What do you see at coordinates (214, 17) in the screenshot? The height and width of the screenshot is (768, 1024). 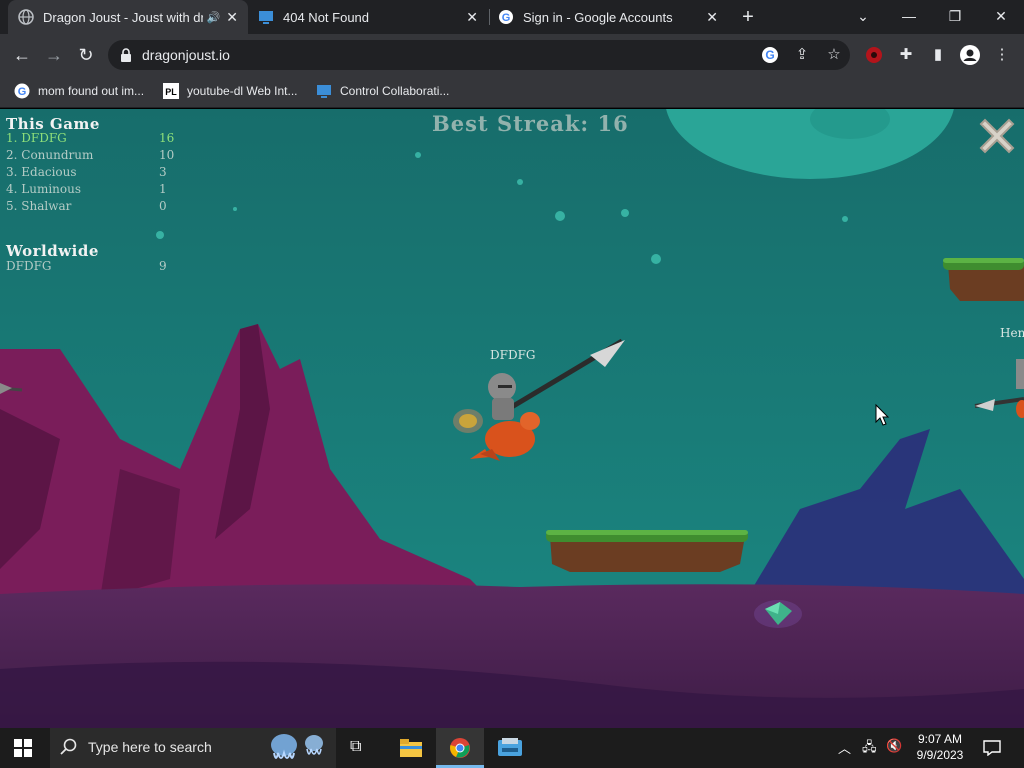 I see `speaker-icon: 🔊` at bounding box center [214, 17].